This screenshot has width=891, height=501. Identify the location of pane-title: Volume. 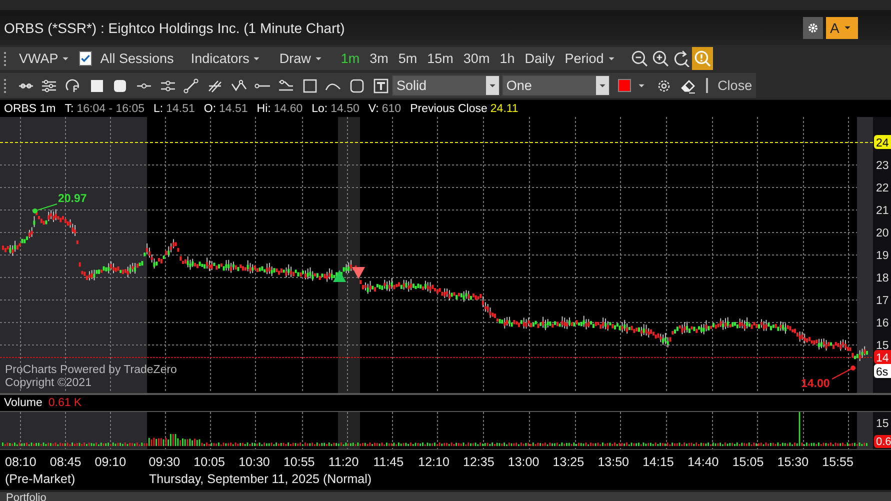
(23, 403).